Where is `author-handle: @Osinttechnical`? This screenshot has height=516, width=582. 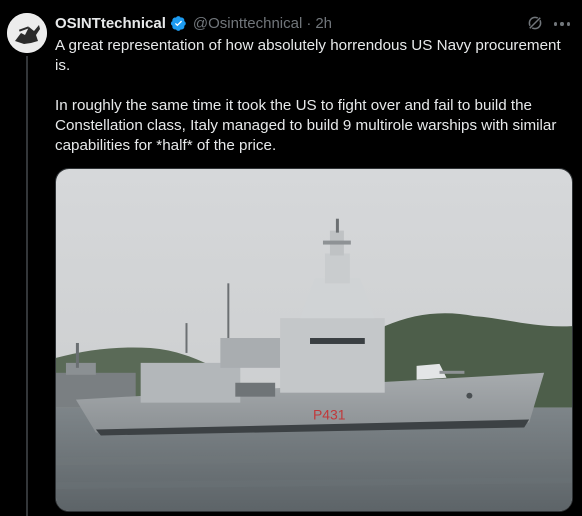
author-handle: @Osinttechnical is located at coordinates (247, 23).